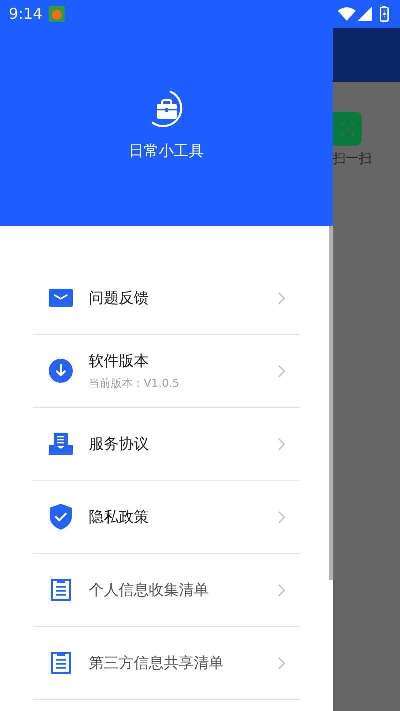  I want to click on app-notification-icon, so click(56, 14).